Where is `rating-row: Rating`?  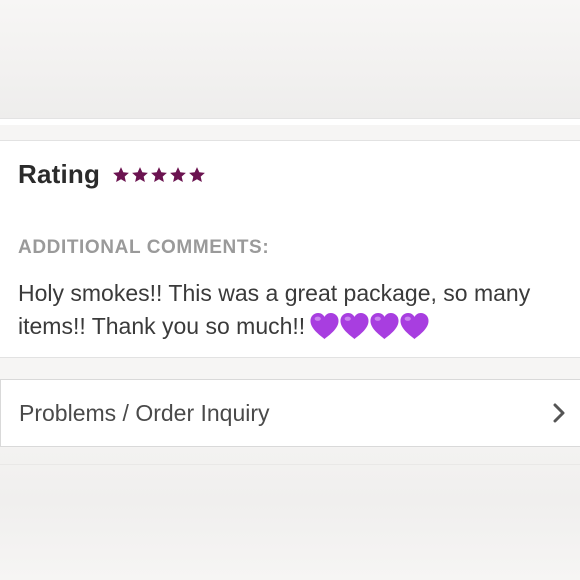
rating-row: Rating is located at coordinates (112, 174).